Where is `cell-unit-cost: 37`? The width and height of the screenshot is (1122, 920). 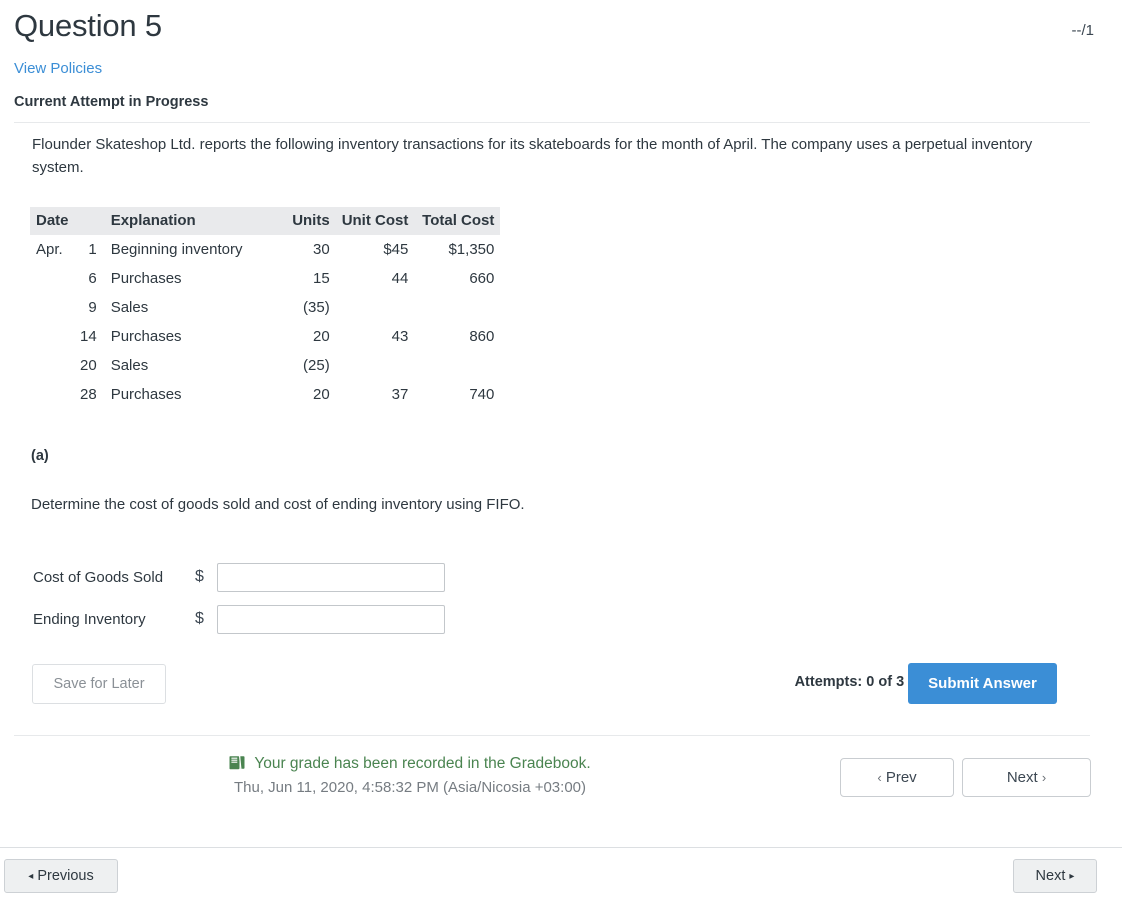
cell-unit-cost: 37 is located at coordinates (400, 394).